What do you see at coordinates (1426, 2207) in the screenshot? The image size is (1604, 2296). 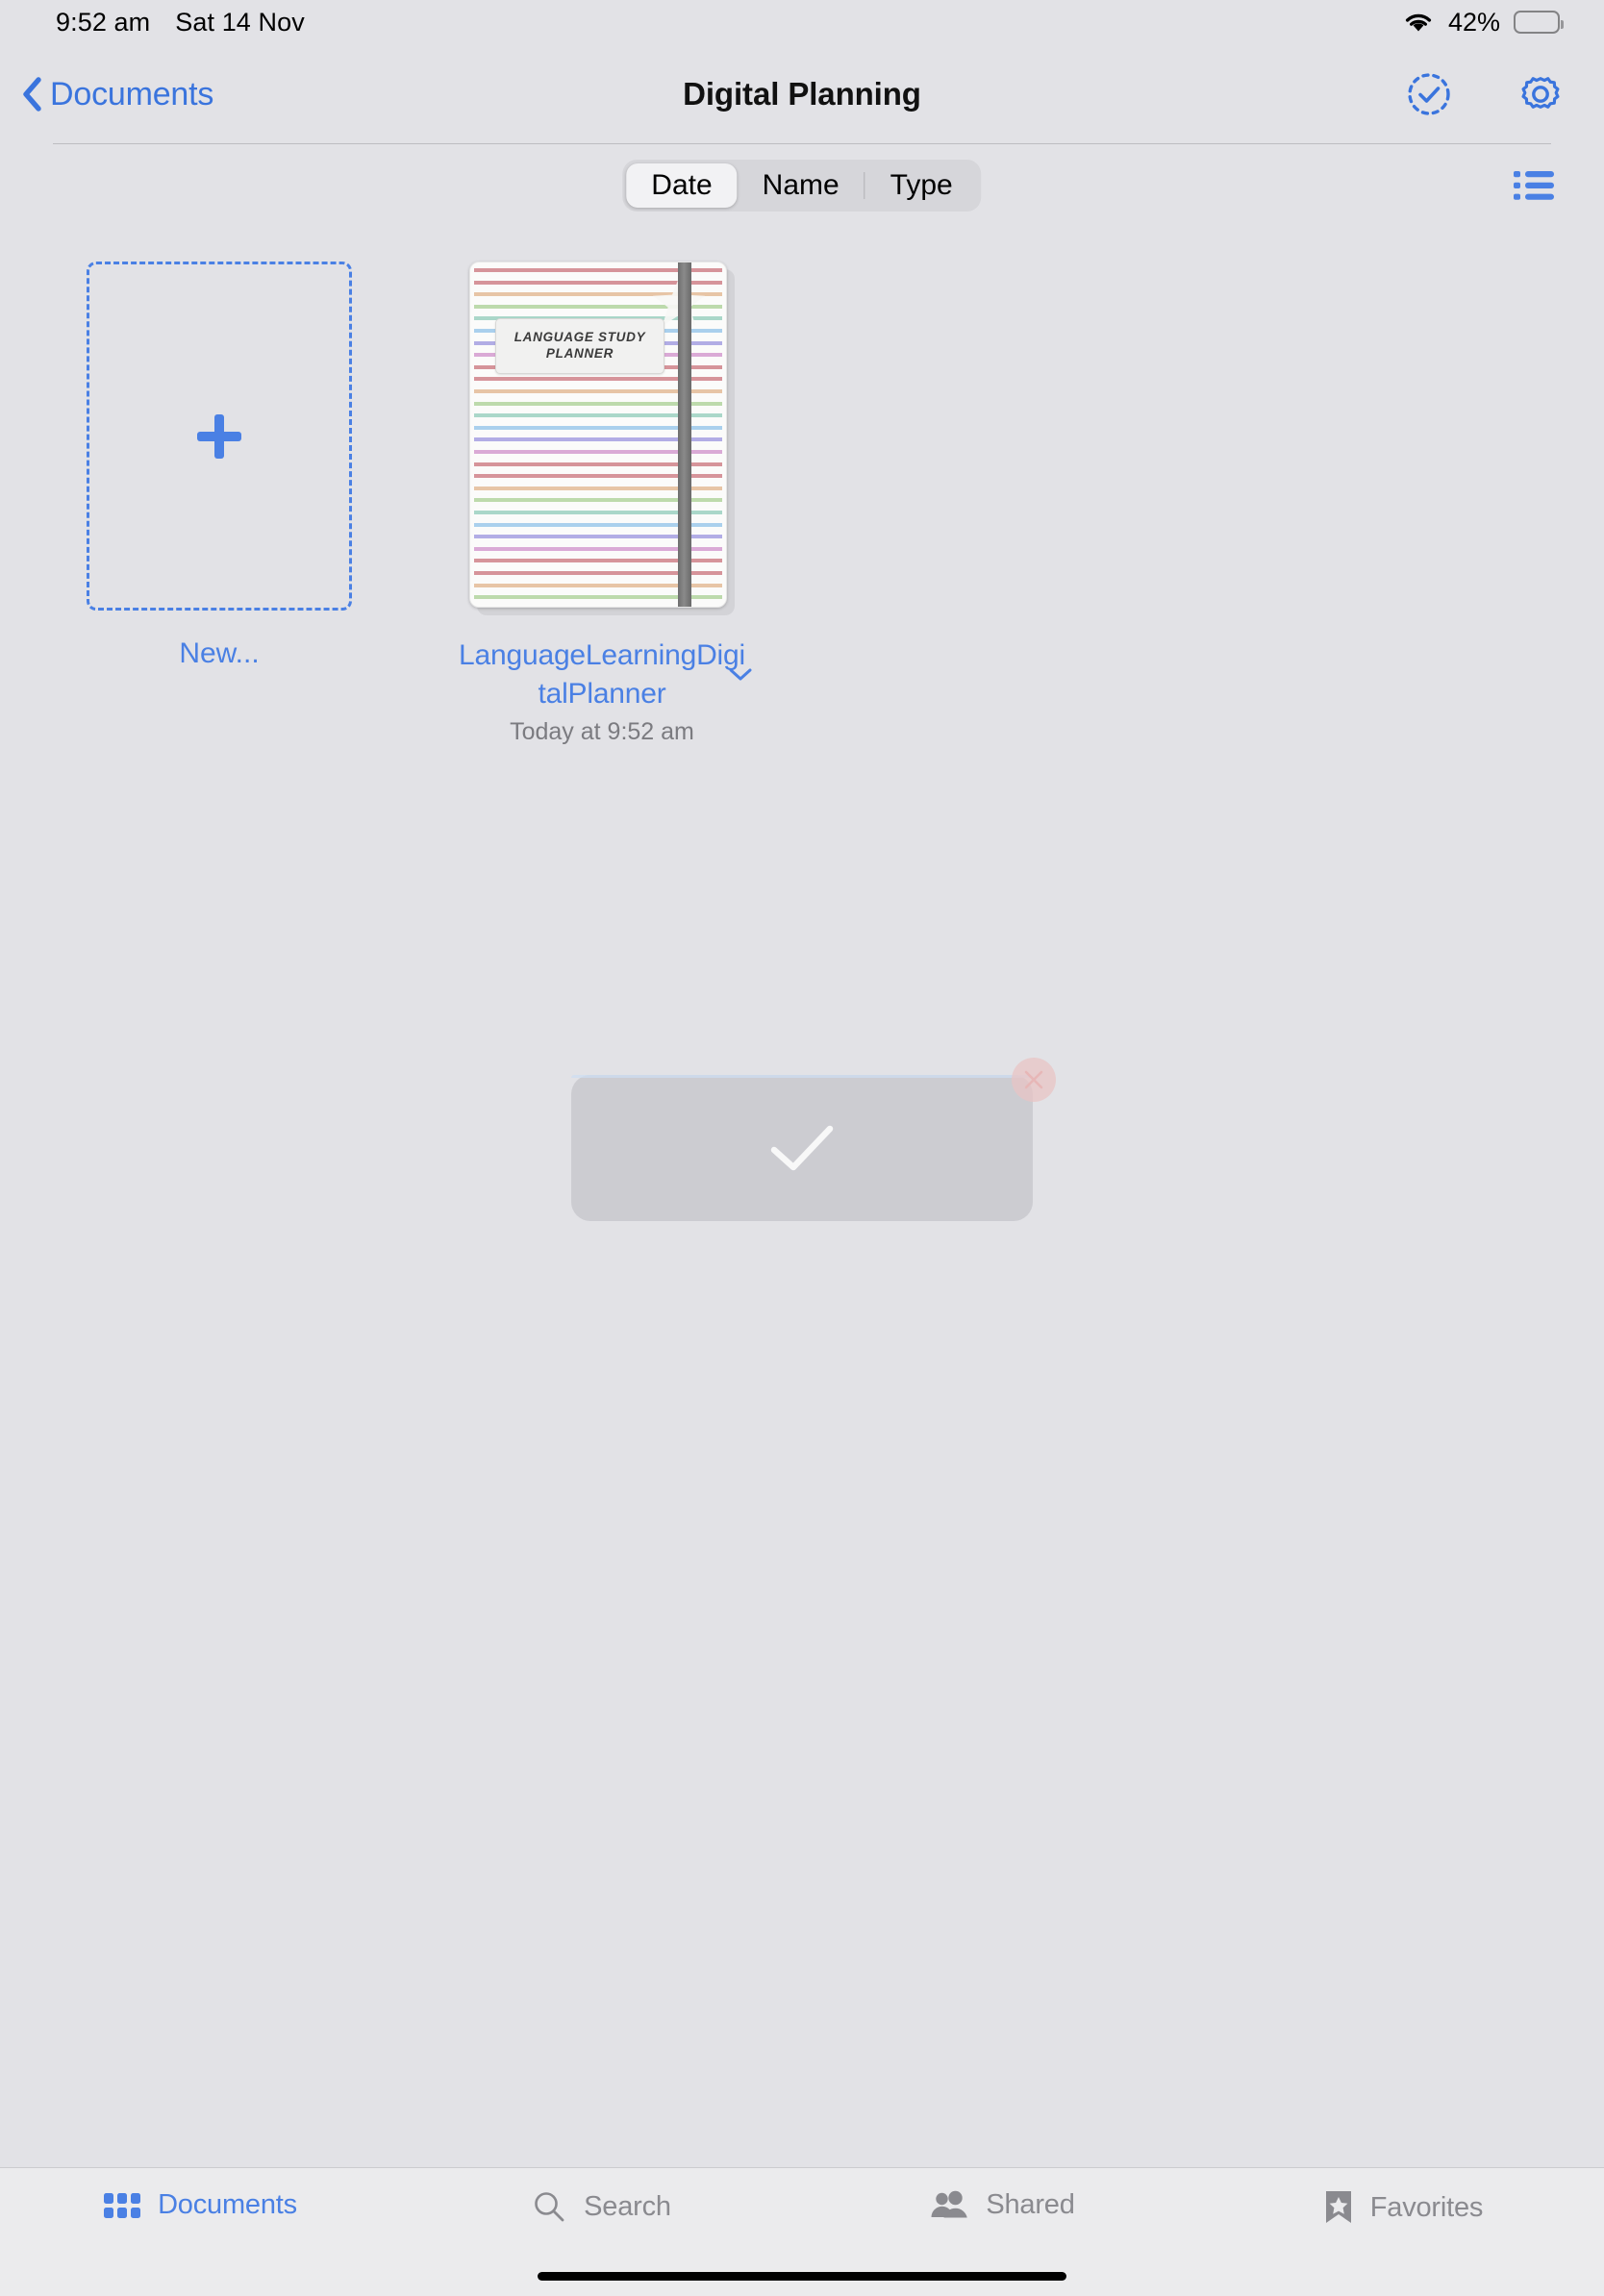 I see `tab-favorites-label: Favorites` at bounding box center [1426, 2207].